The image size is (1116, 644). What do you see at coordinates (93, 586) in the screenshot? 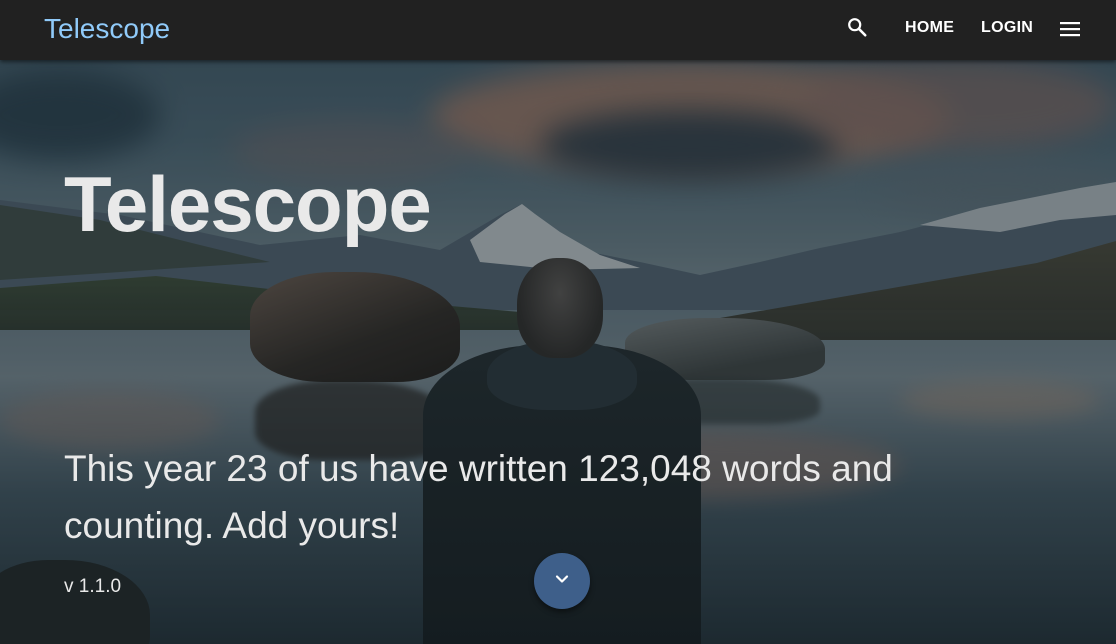
I see `version-label: v 1.1.0` at bounding box center [93, 586].